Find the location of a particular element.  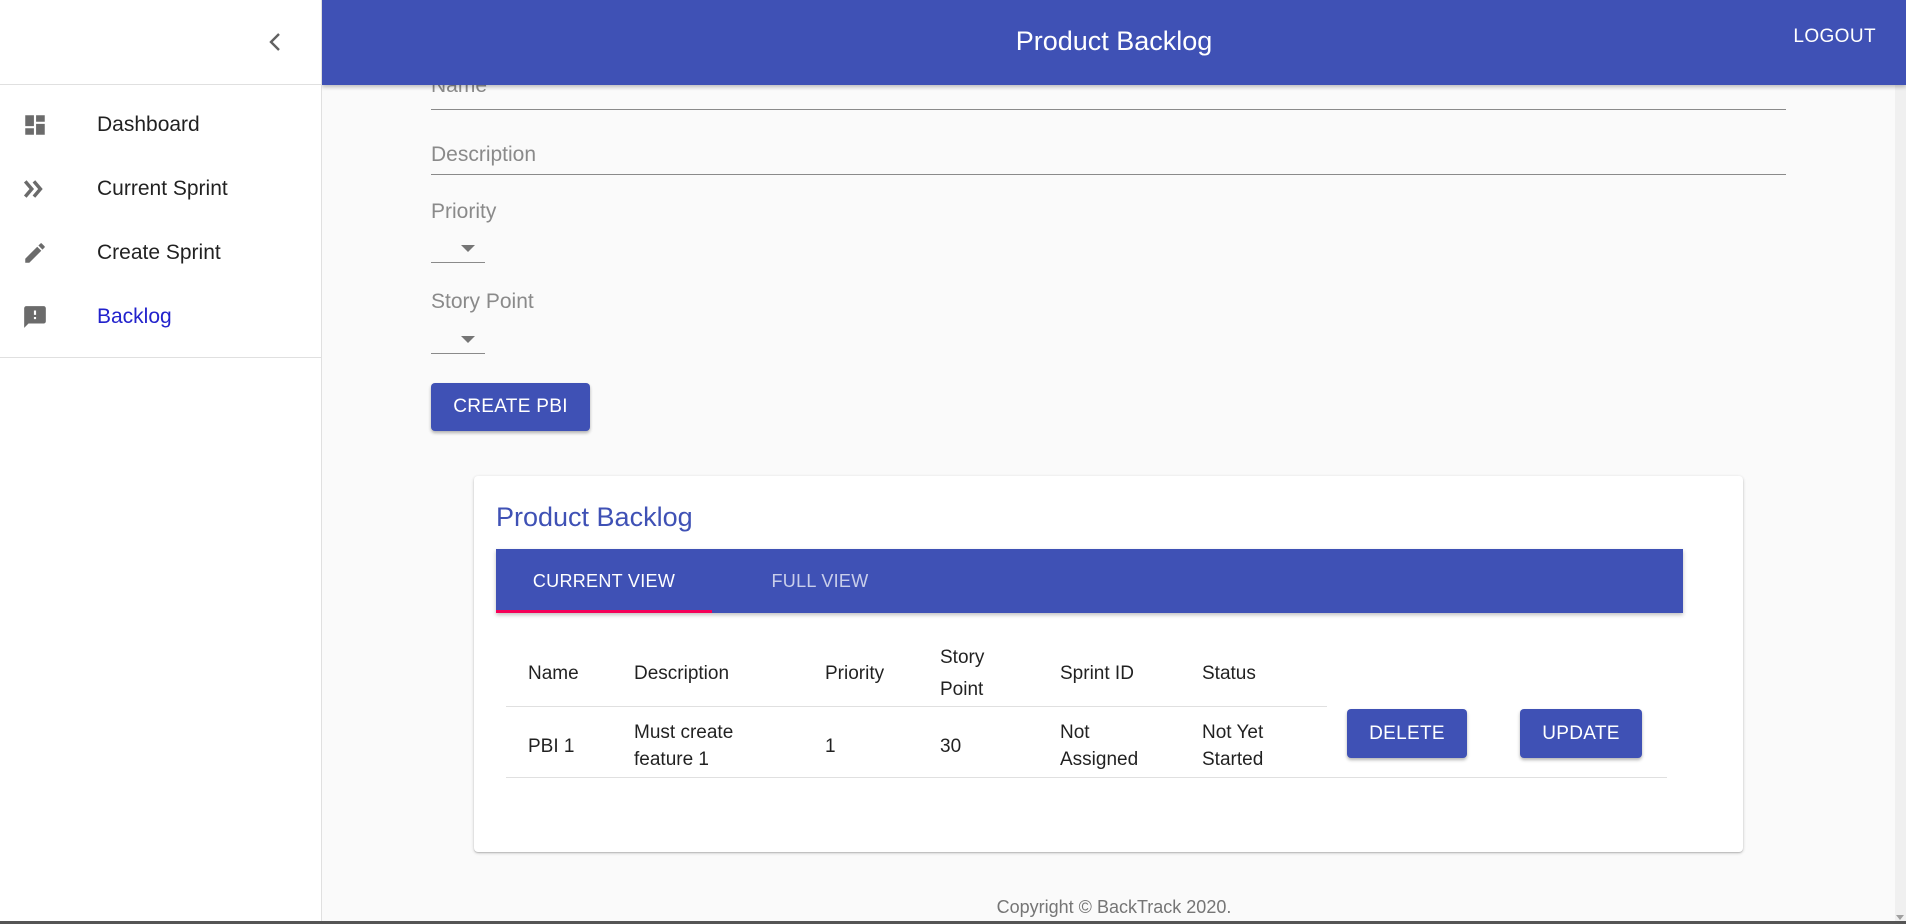

app-bar: Product Backlog LOGOUT is located at coordinates (1114, 42).